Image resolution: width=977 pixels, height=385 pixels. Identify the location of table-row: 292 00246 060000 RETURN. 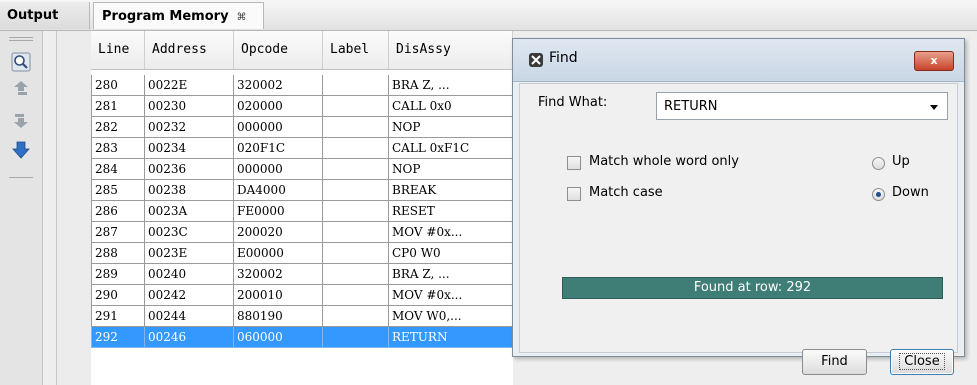
(302, 337).